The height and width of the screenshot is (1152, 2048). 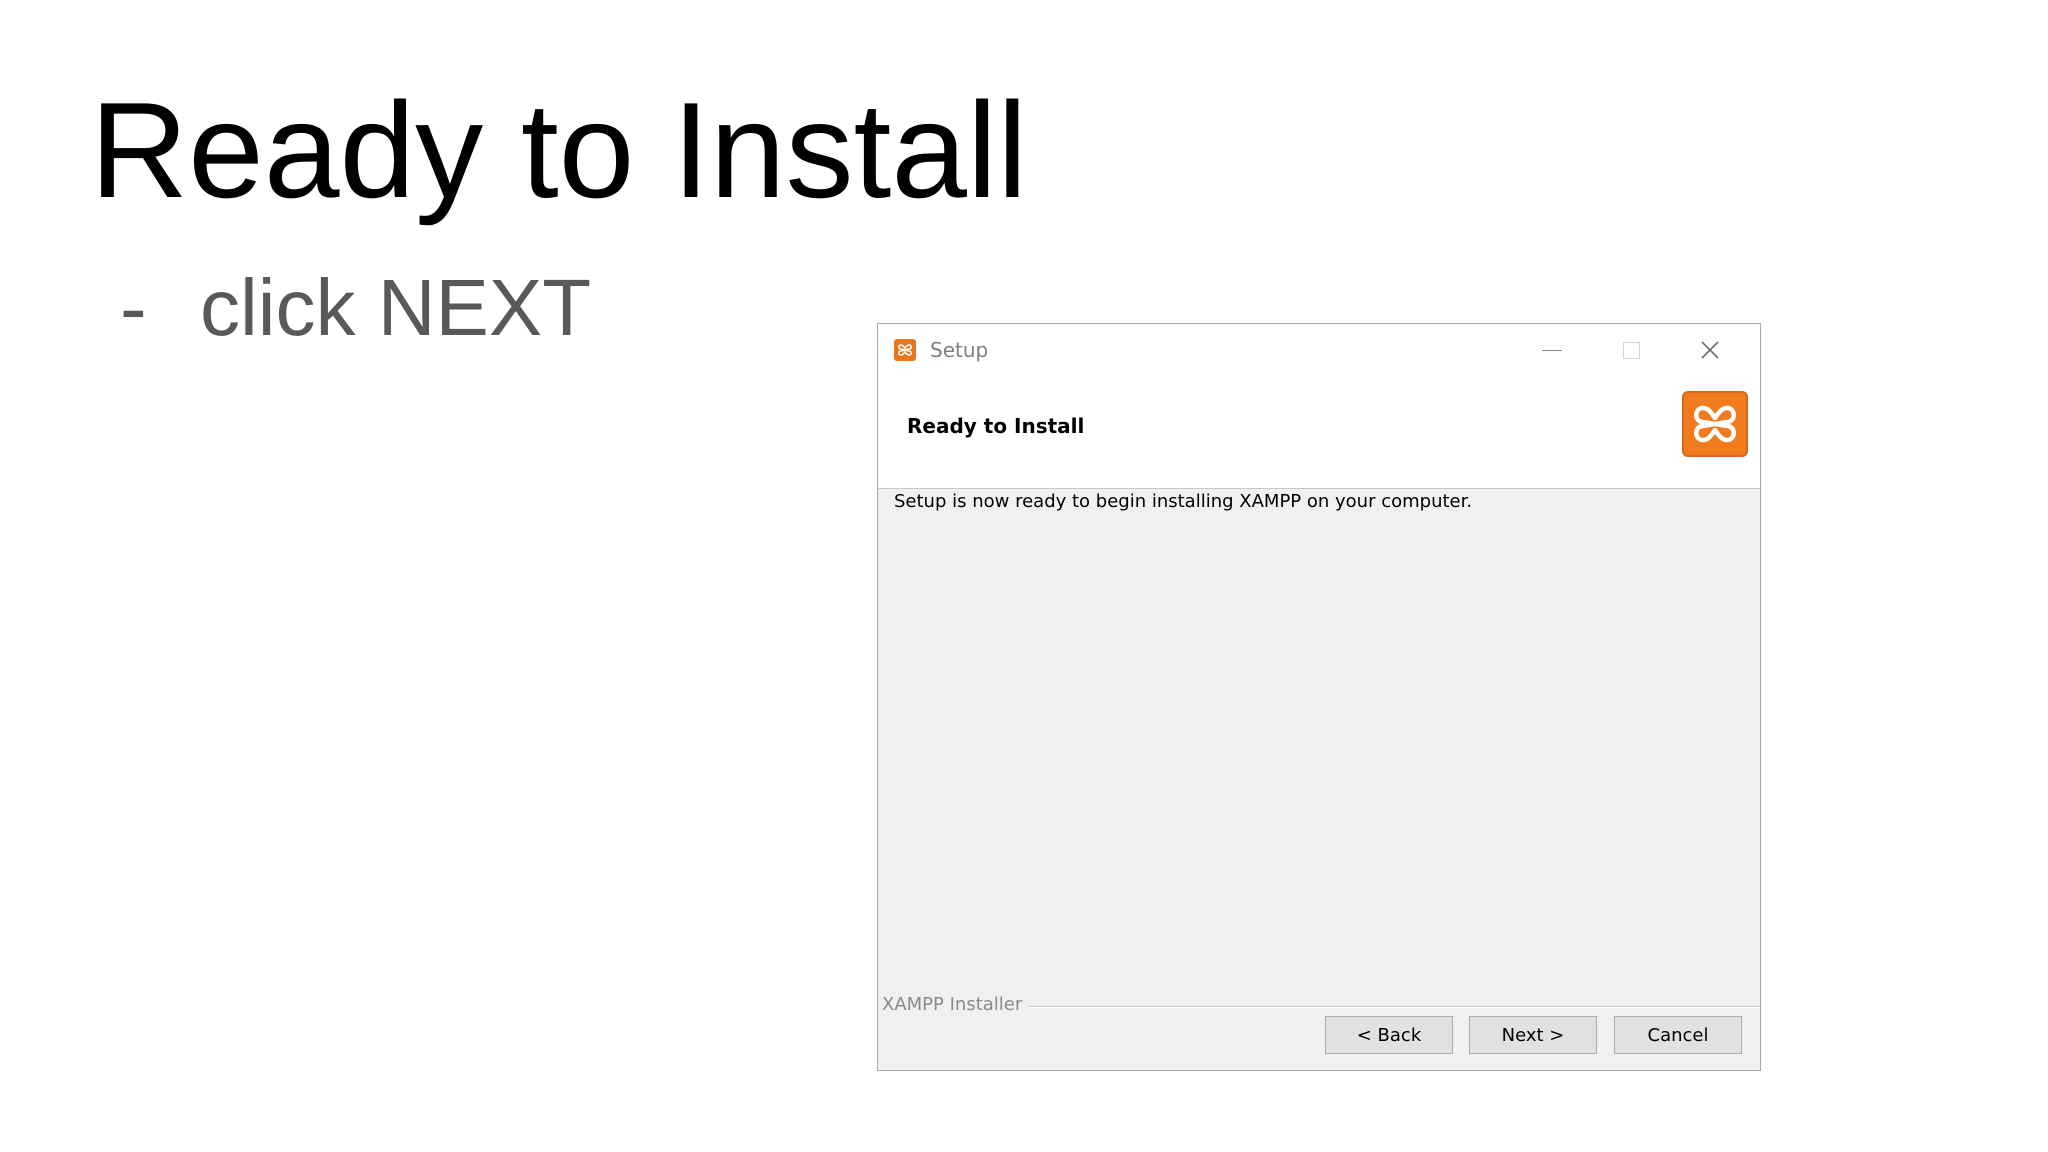 What do you see at coordinates (905, 350) in the screenshot?
I see `xampp-icon` at bounding box center [905, 350].